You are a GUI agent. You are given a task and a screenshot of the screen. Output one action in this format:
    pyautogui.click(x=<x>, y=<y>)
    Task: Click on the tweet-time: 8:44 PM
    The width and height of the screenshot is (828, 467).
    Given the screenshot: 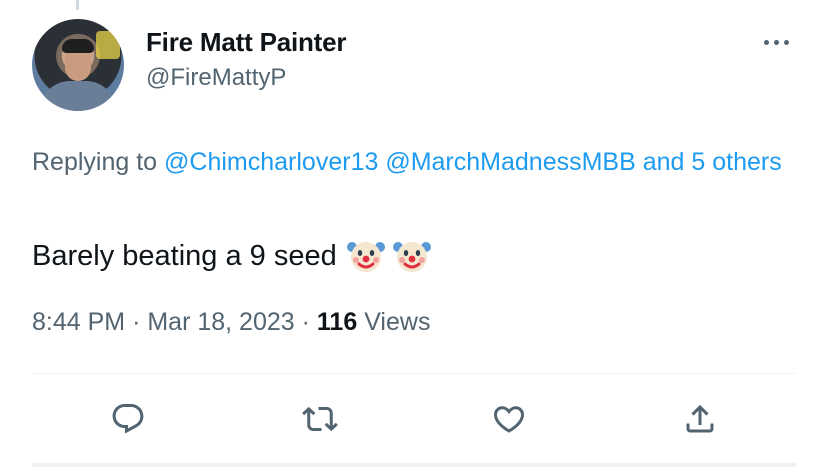 What is the action you would take?
    pyautogui.click(x=78, y=322)
    